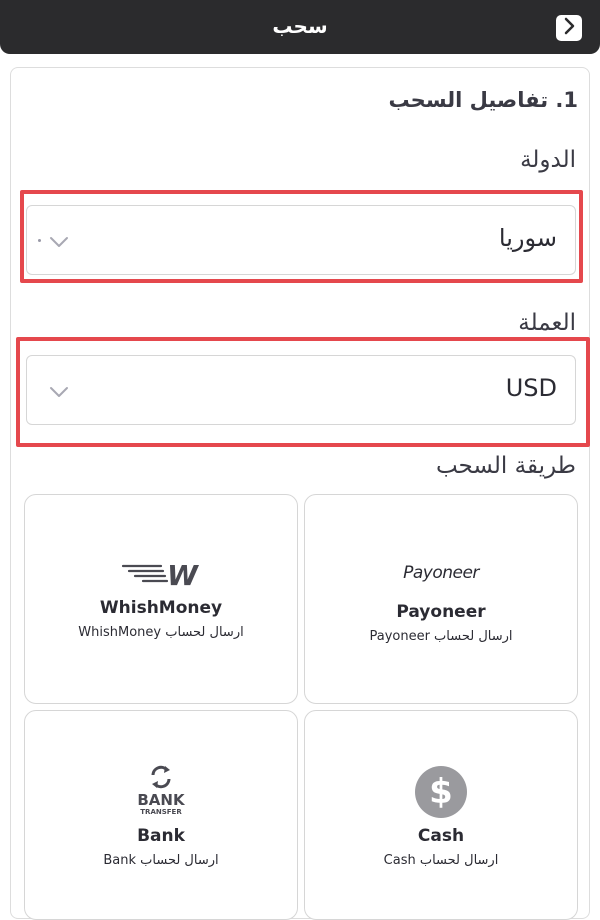  I want to click on payoneer-logo-icon: Payoneer, so click(441, 573).